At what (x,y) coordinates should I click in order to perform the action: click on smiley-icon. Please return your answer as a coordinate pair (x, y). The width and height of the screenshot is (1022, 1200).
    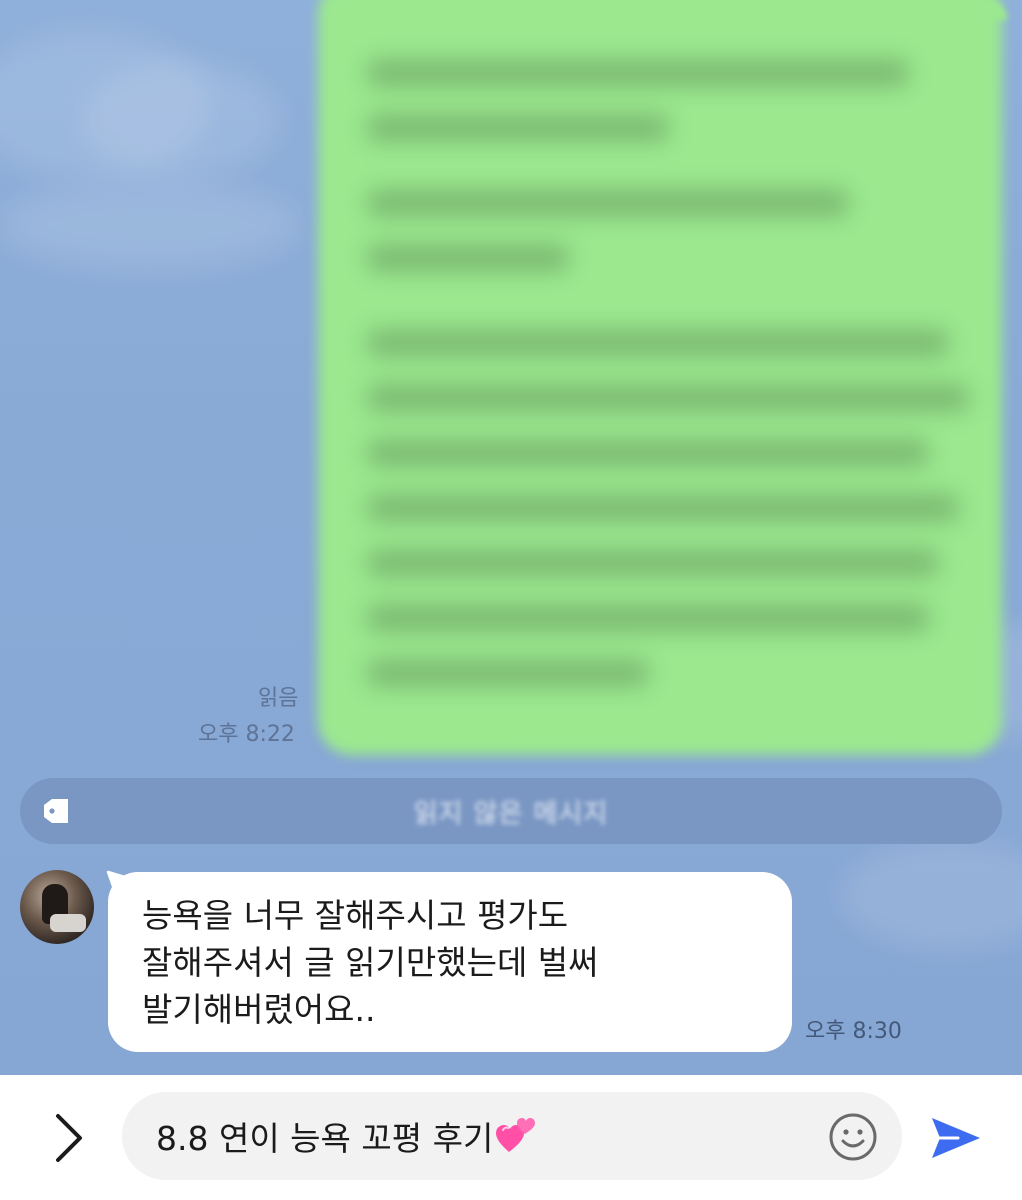
    Looking at the image, I should click on (853, 1137).